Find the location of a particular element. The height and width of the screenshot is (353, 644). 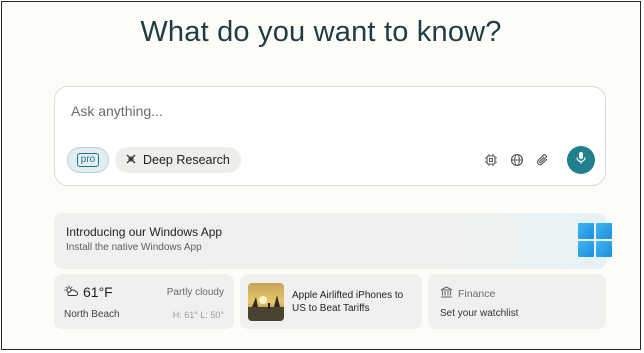

promo-subtitle: Install the native Windows App is located at coordinates (134, 247).